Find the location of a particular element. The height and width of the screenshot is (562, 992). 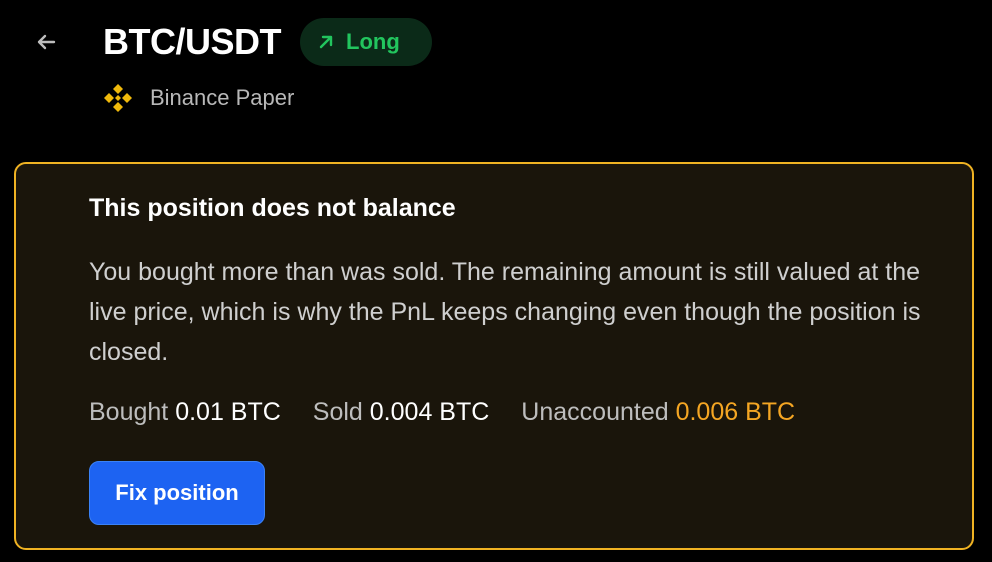

warning-title: This position does not balance is located at coordinates (272, 208).